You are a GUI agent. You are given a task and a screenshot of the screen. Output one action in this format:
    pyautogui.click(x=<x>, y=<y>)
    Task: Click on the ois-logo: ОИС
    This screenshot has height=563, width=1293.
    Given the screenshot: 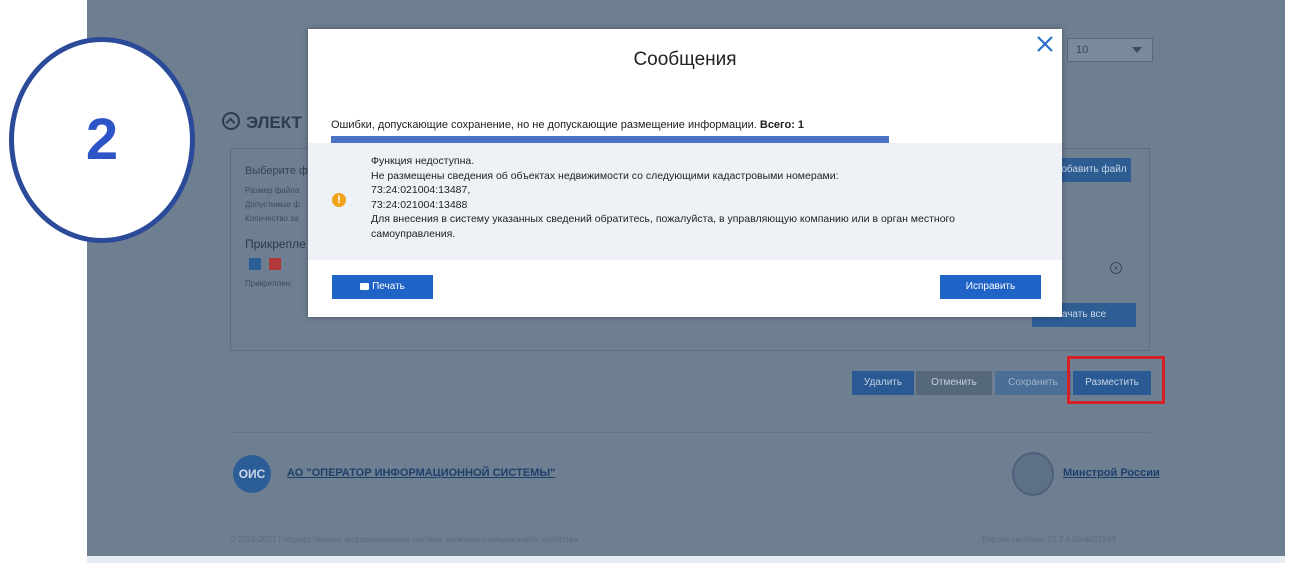 What is the action you would take?
    pyautogui.click(x=252, y=474)
    